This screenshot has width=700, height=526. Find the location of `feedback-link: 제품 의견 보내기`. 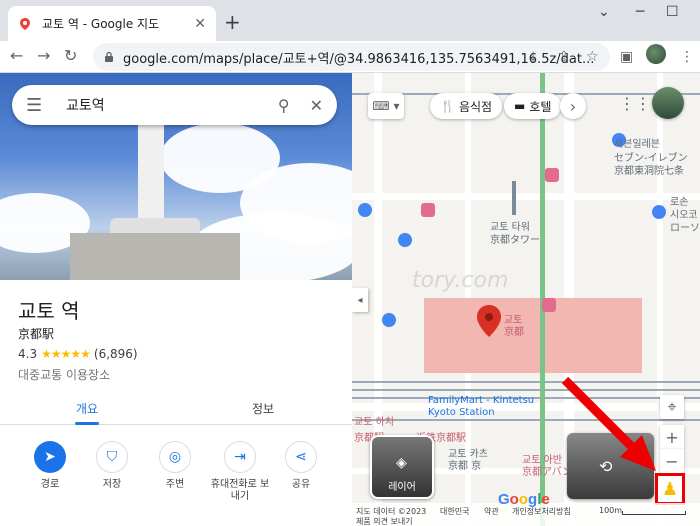

feedback-link: 제품 의견 보내기 is located at coordinates (384, 521).